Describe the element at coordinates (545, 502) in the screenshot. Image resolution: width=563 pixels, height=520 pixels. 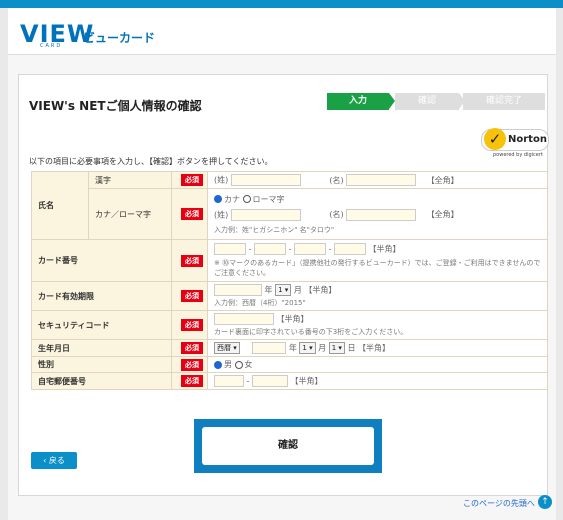
I see `arrow-up-icon: ↑` at that location.